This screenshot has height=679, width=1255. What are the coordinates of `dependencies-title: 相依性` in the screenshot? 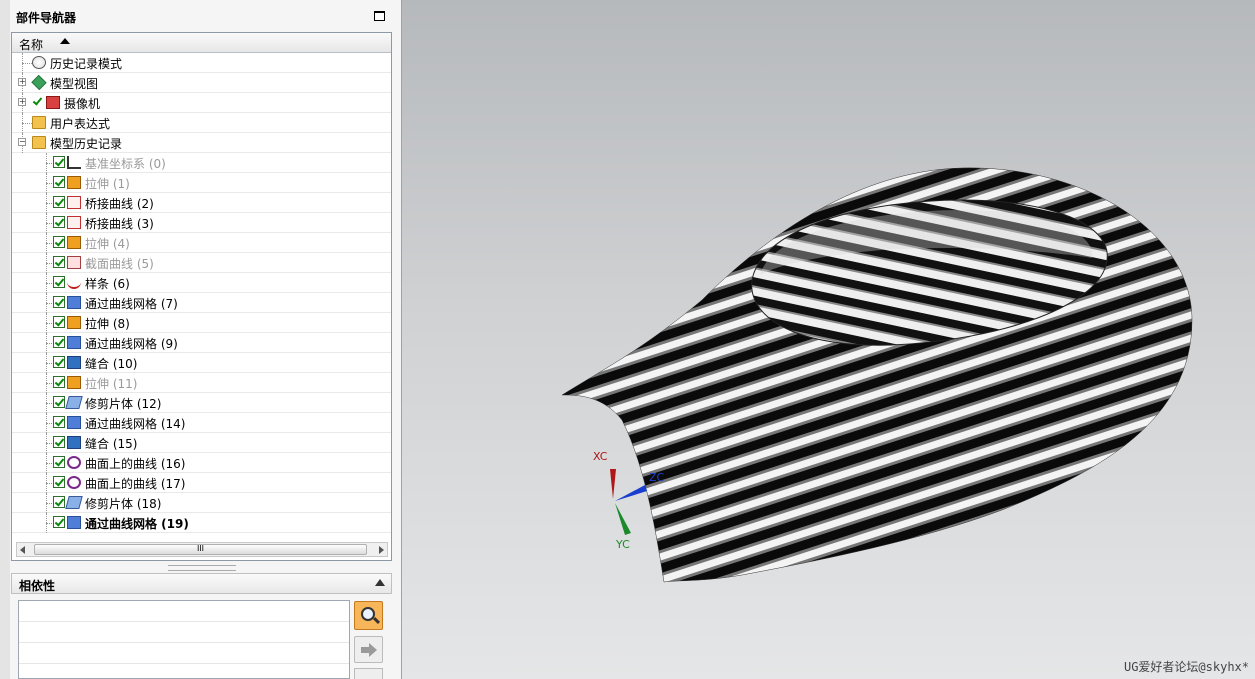 It's located at (37, 586).